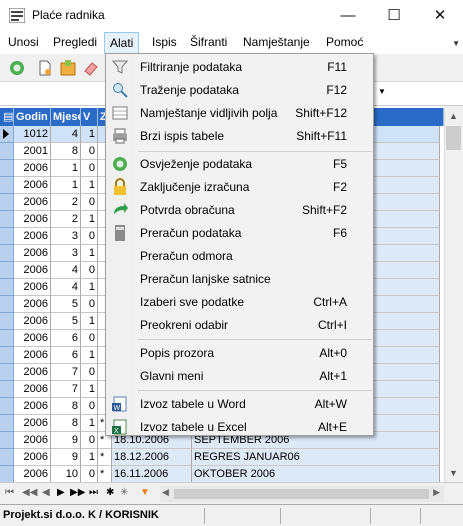 The image size is (463, 526). I want to click on menu-item-brzi-ispis: Brzi ispis tabele Shift+F11, so click(239, 136).